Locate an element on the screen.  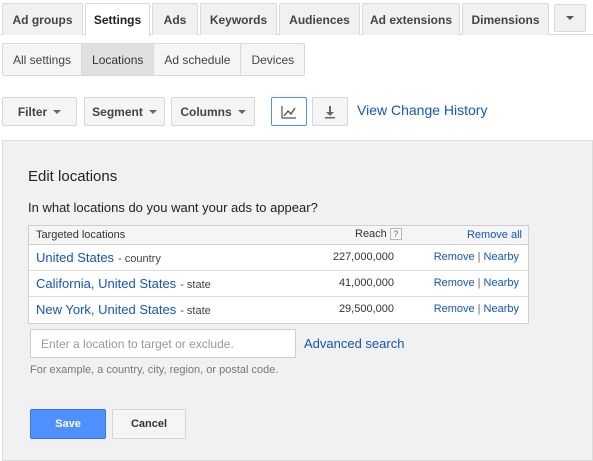
more-tabs-button is located at coordinates (570, 18).